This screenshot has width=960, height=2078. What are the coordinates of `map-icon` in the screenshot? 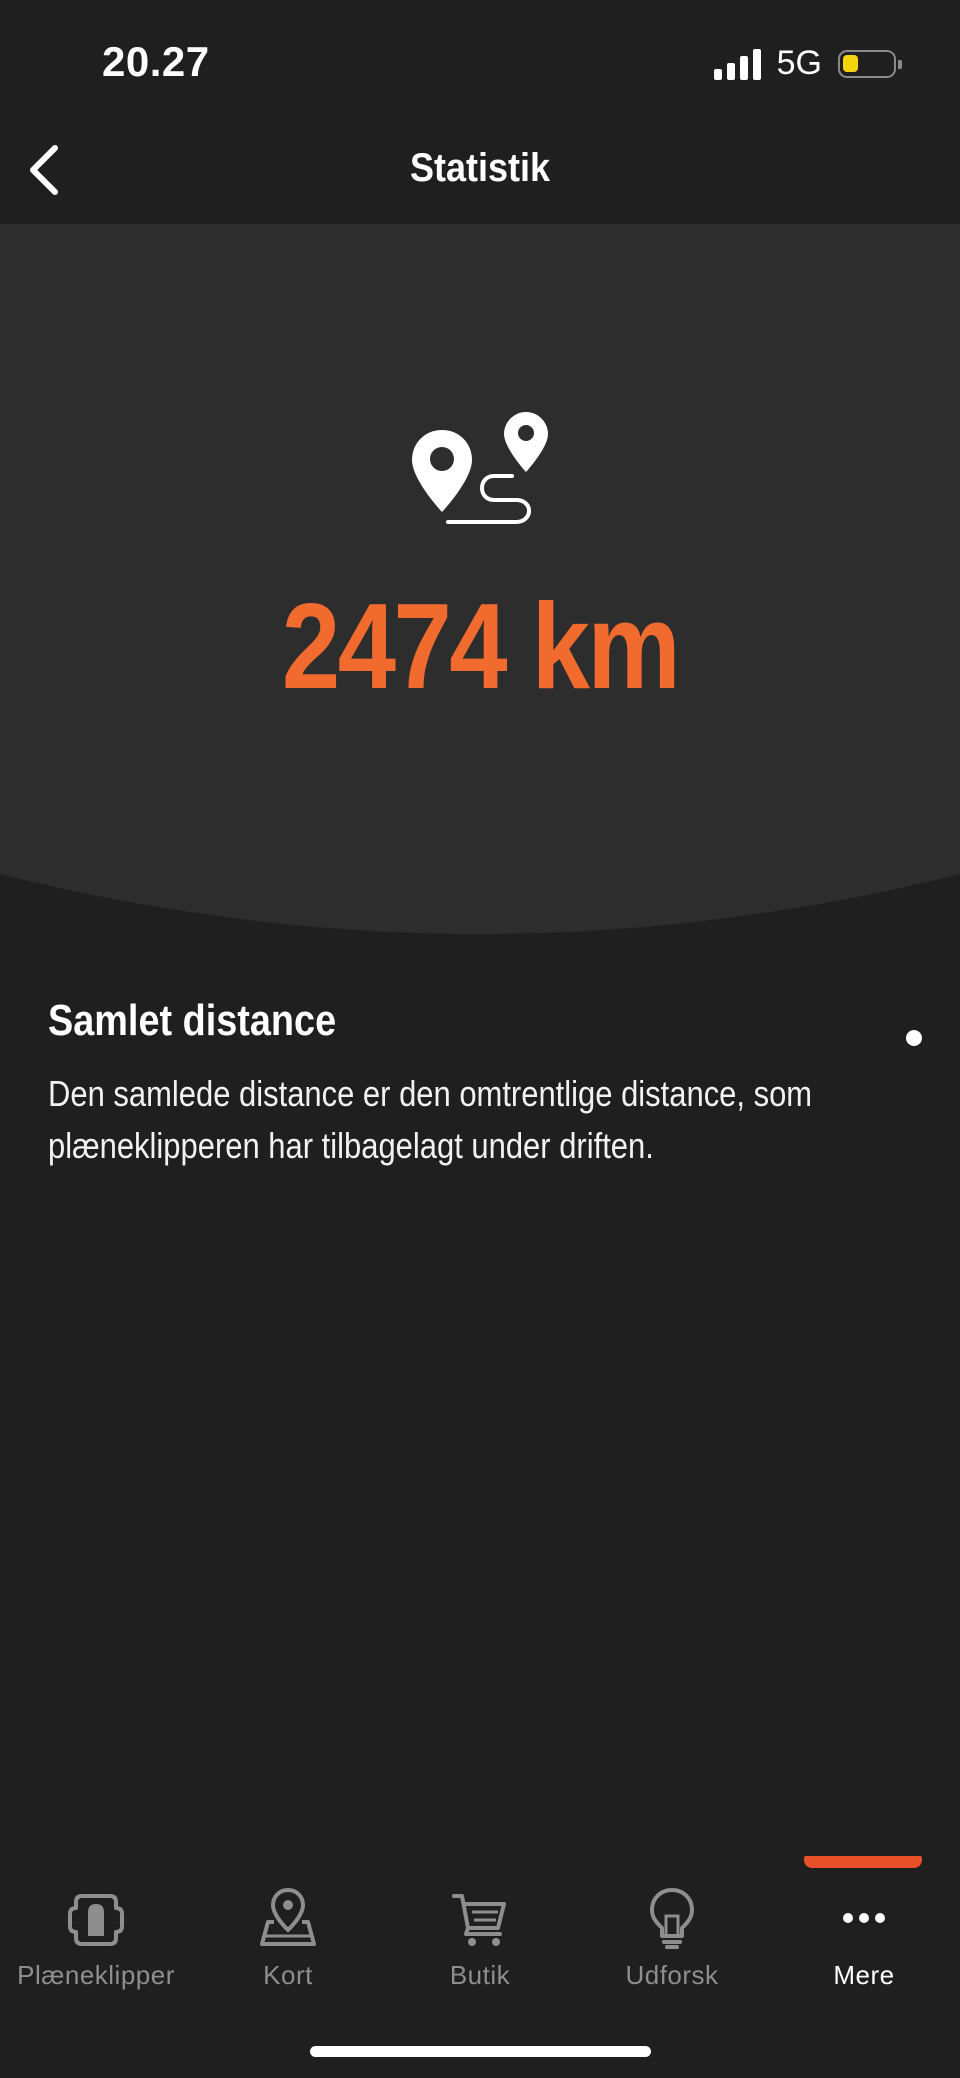 It's located at (288, 1916).